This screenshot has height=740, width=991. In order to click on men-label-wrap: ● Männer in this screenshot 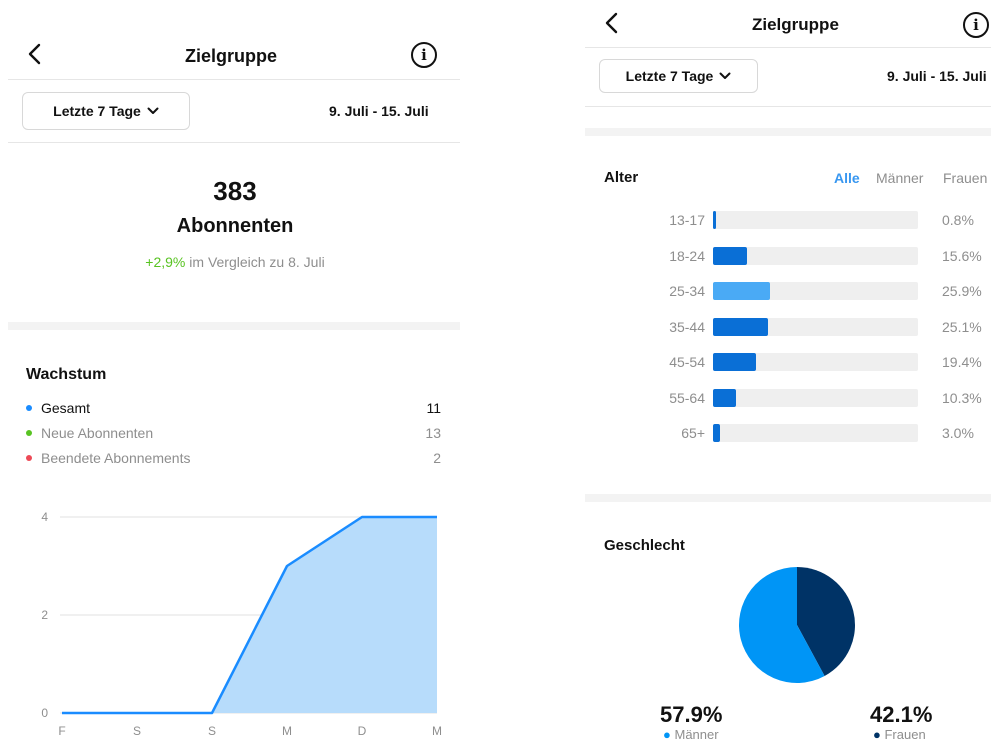, I will do `click(691, 733)`.